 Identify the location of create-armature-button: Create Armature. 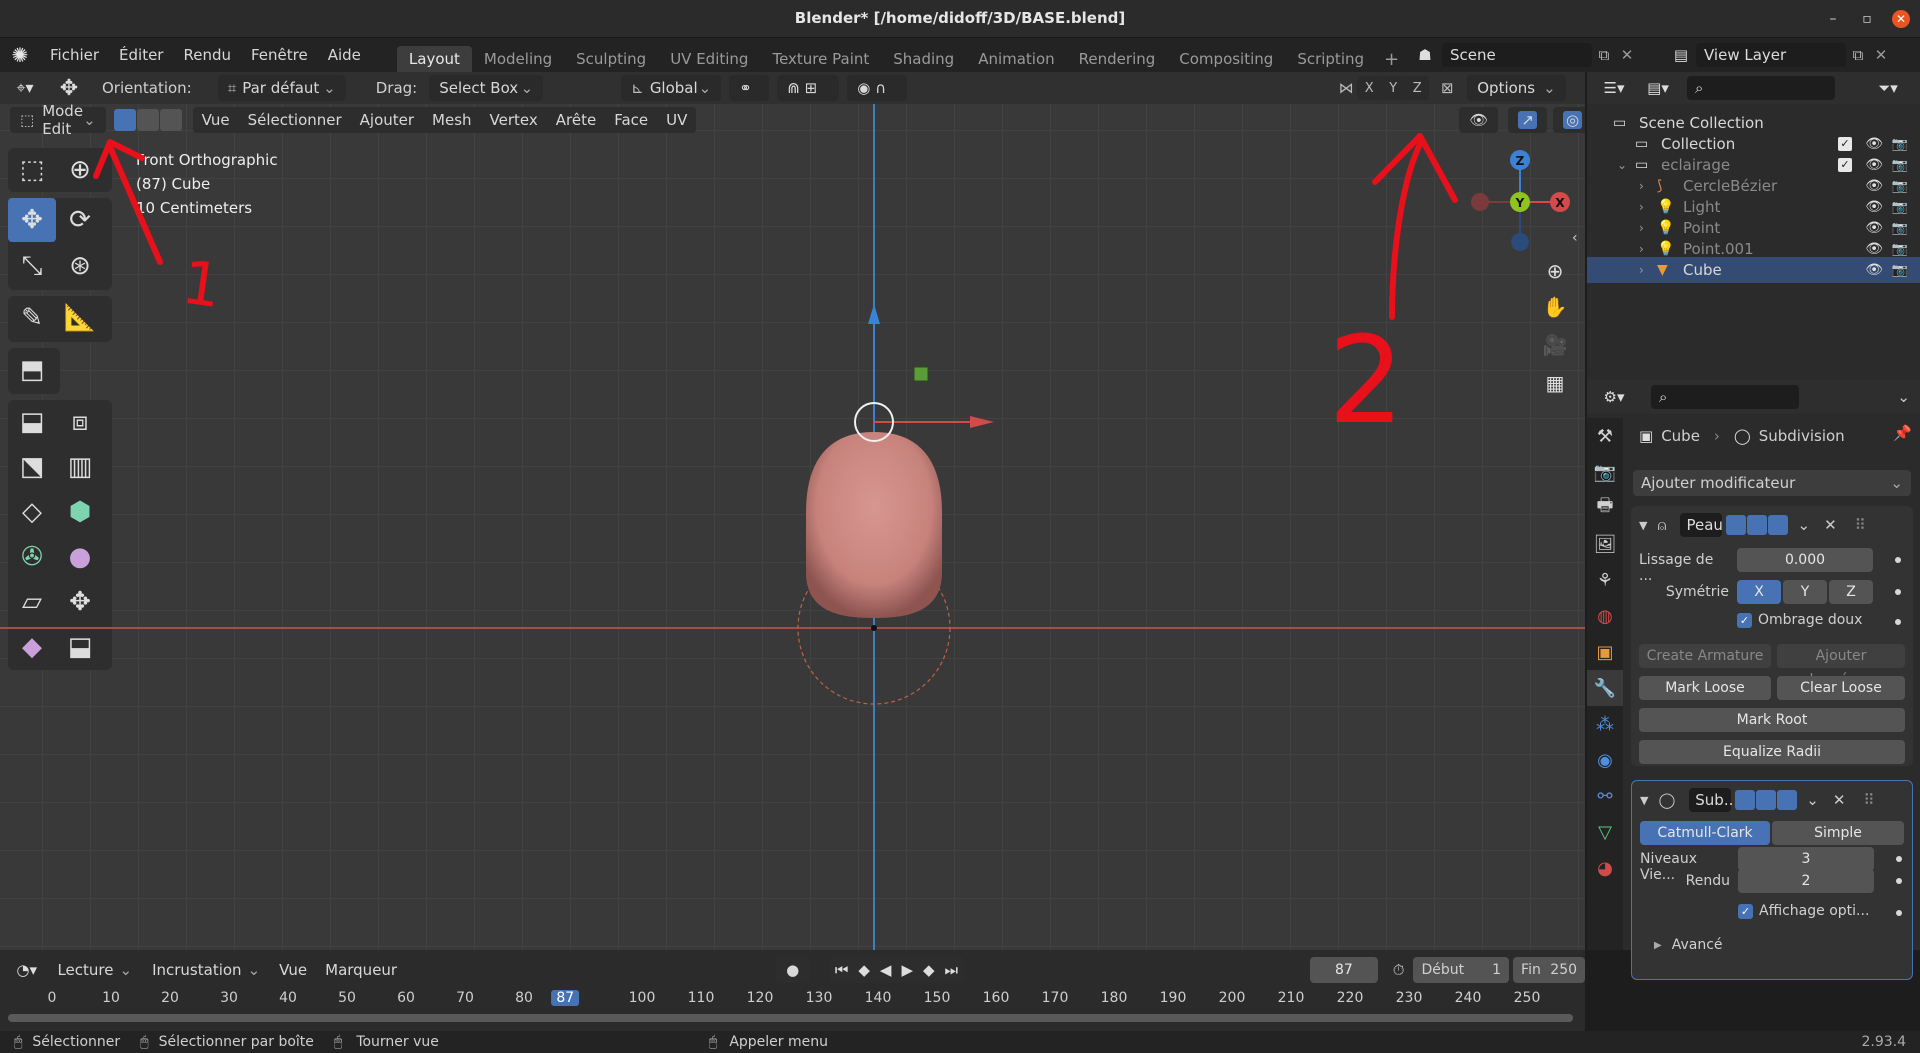
(1705, 656).